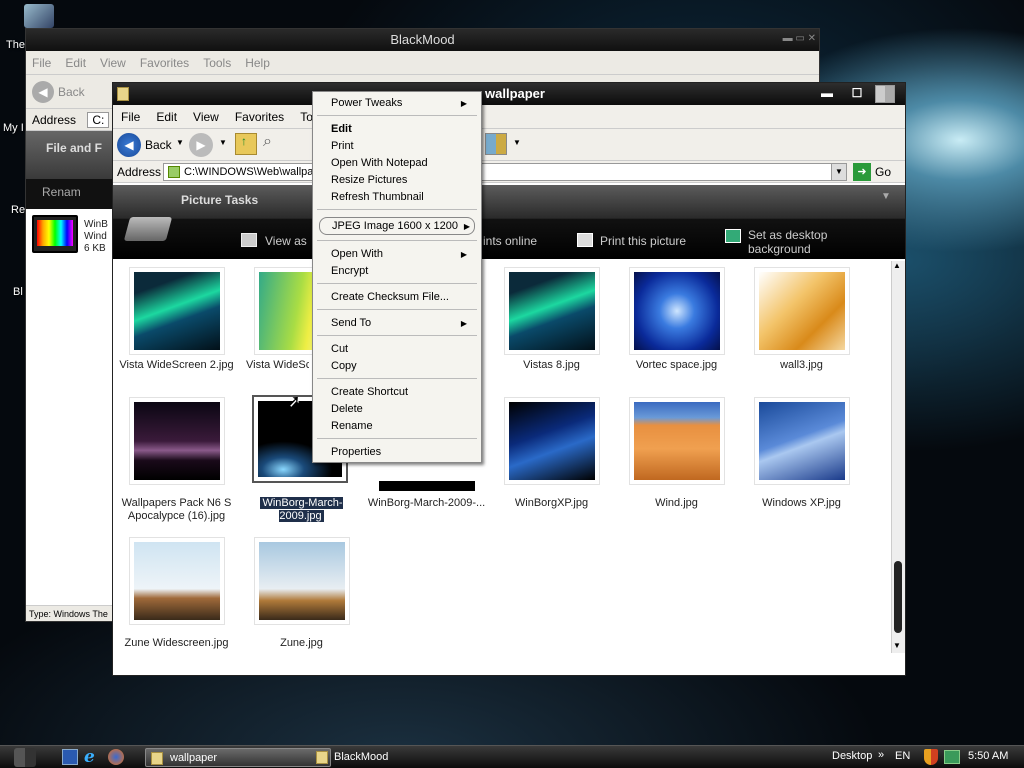 This screenshot has width=1024, height=768. Describe the element at coordinates (401, 271) in the screenshot. I see `menu-item-encrypt: Encrypt` at that location.